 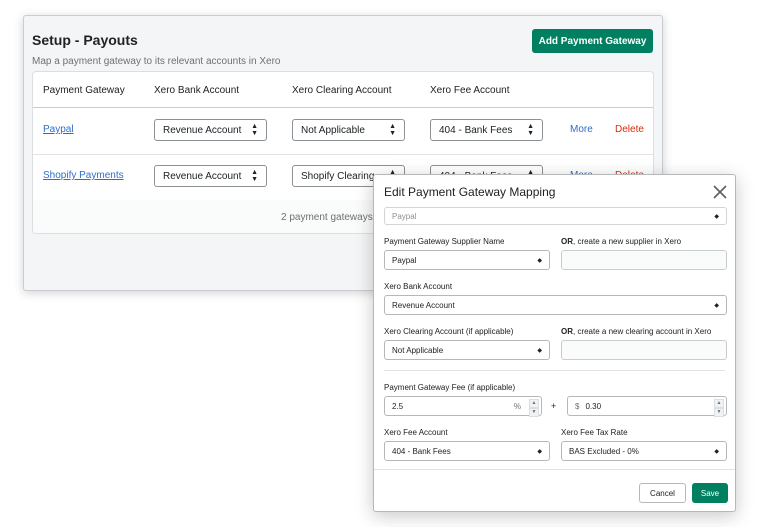 I want to click on currency-unit: $, so click(x=577, y=406).